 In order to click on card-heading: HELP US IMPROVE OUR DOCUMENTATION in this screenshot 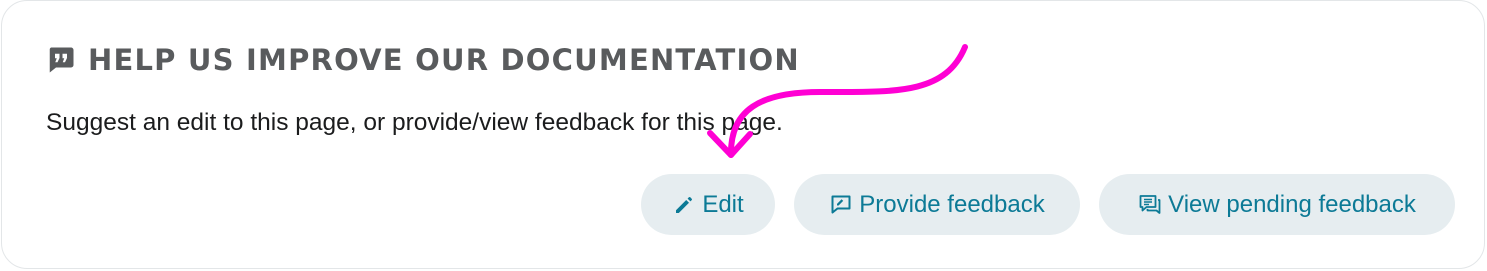, I will do `click(423, 60)`.